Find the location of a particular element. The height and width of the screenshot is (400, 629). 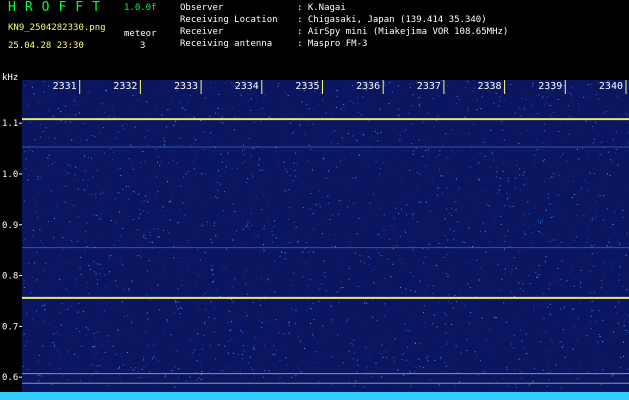

receiver-label: Receiver is located at coordinates (202, 32).